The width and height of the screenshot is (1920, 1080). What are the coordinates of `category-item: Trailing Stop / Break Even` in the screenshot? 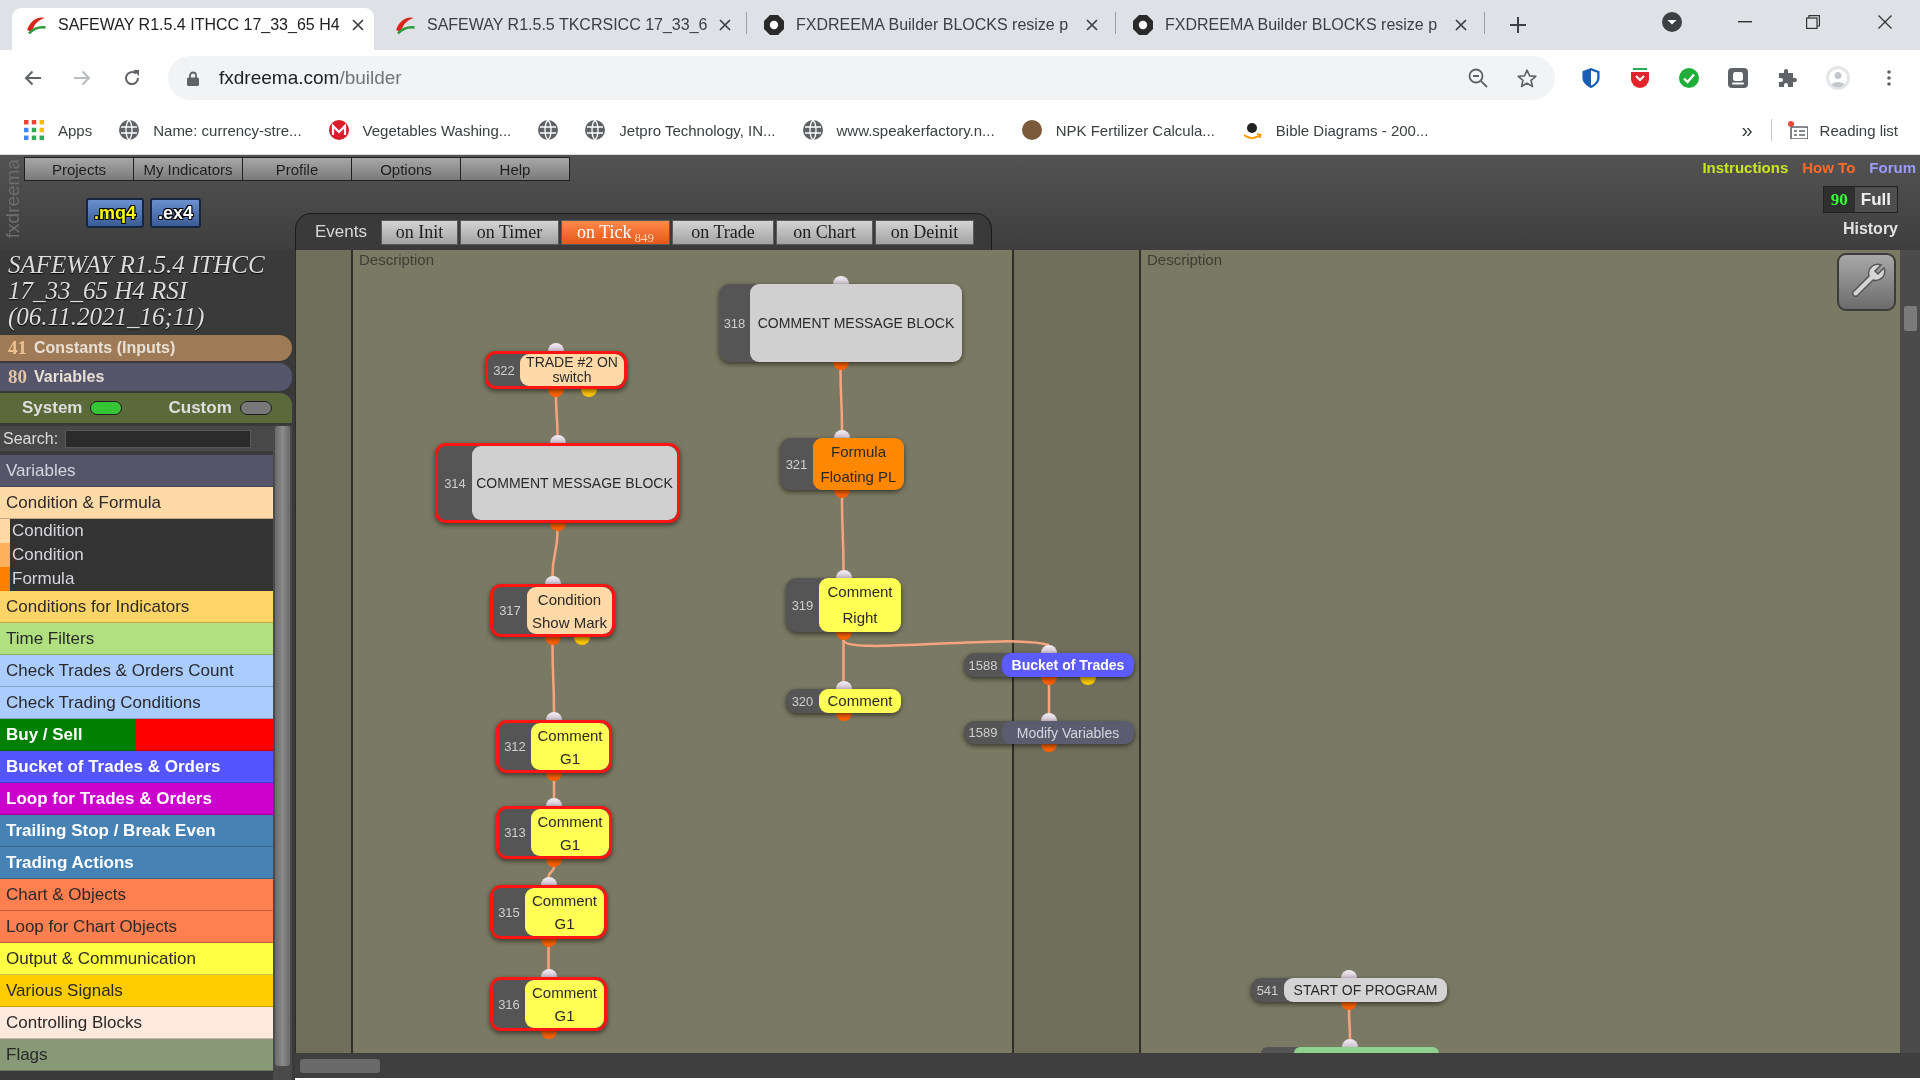 It's located at (136, 831).